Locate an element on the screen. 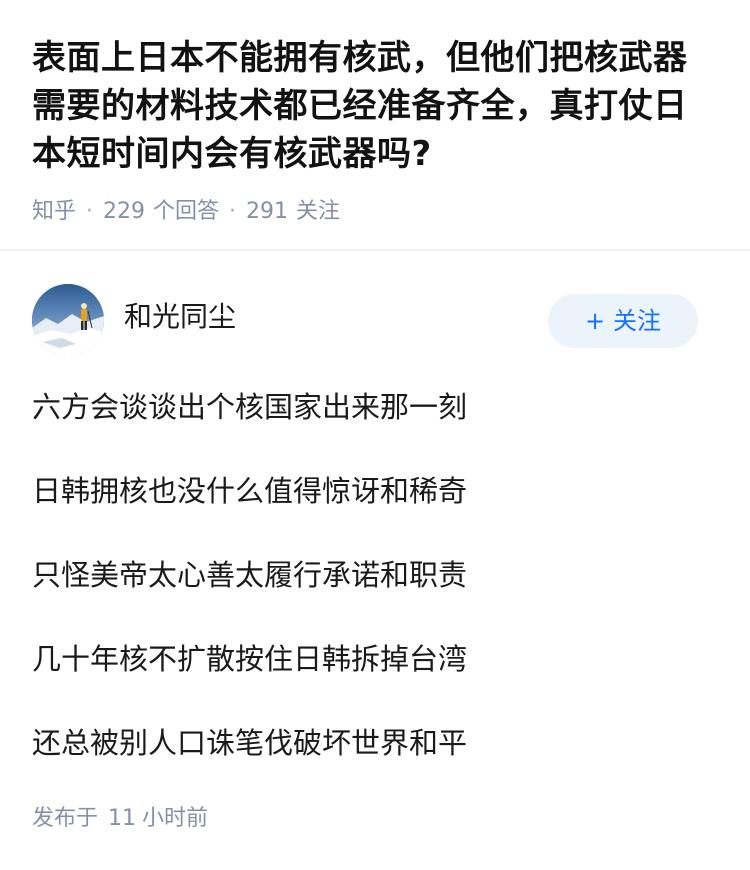 The width and height of the screenshot is (750, 870). follower-count: 291 is located at coordinates (267, 211).